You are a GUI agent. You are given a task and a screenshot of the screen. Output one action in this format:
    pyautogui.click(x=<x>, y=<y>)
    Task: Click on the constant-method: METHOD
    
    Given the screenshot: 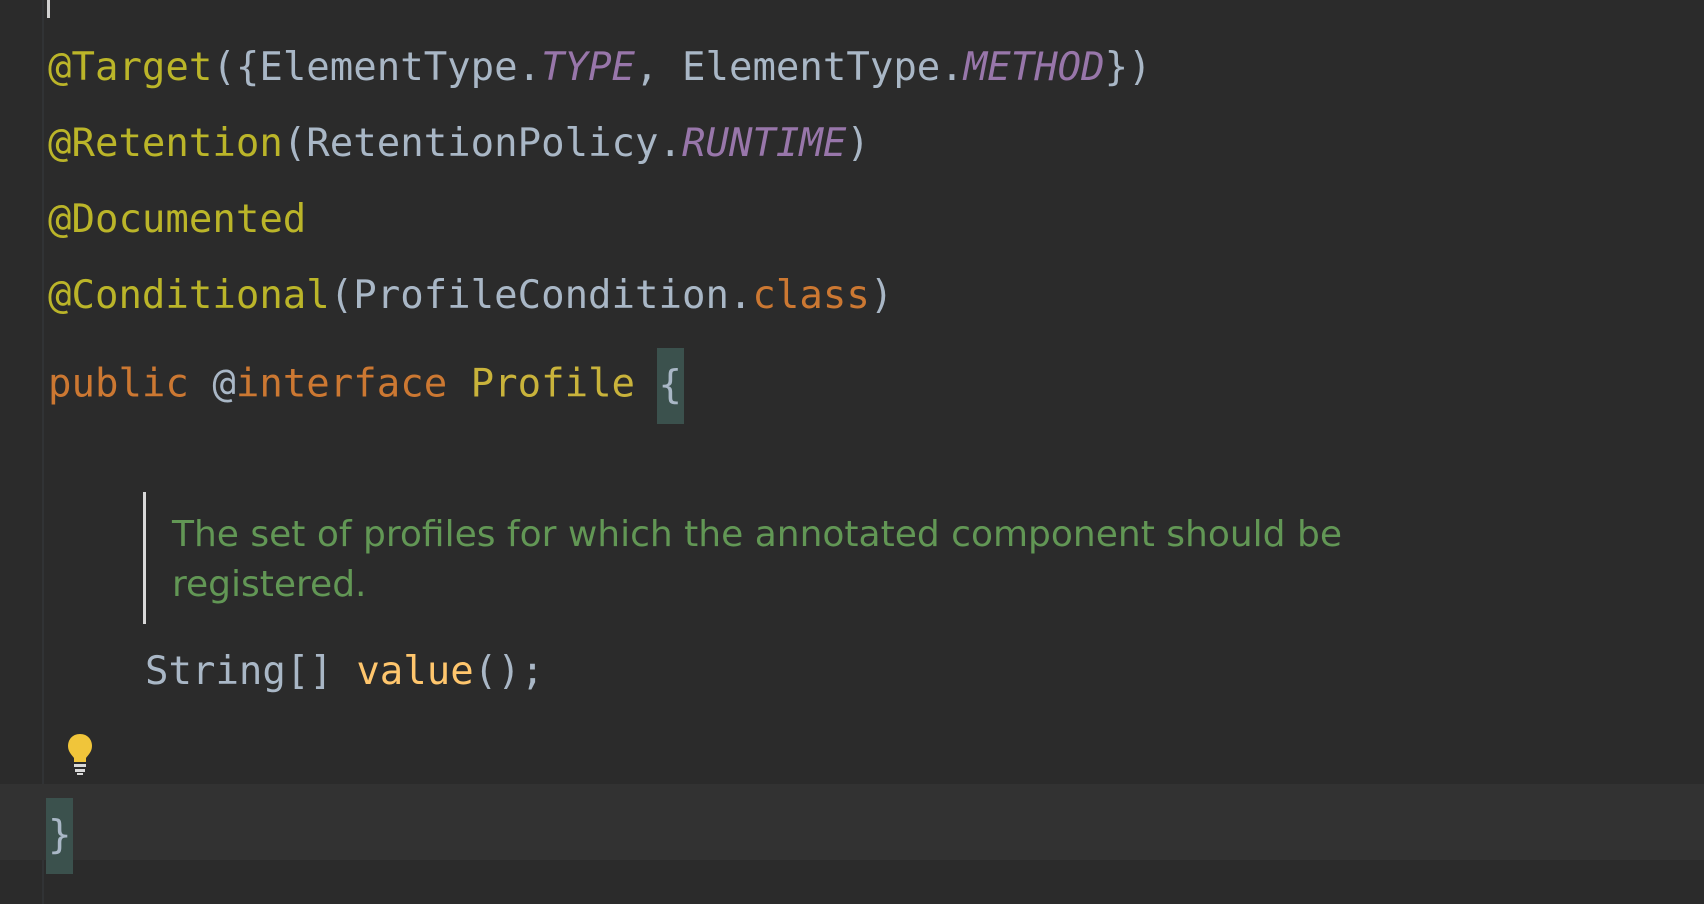 What is the action you would take?
    pyautogui.click(x=1034, y=67)
    